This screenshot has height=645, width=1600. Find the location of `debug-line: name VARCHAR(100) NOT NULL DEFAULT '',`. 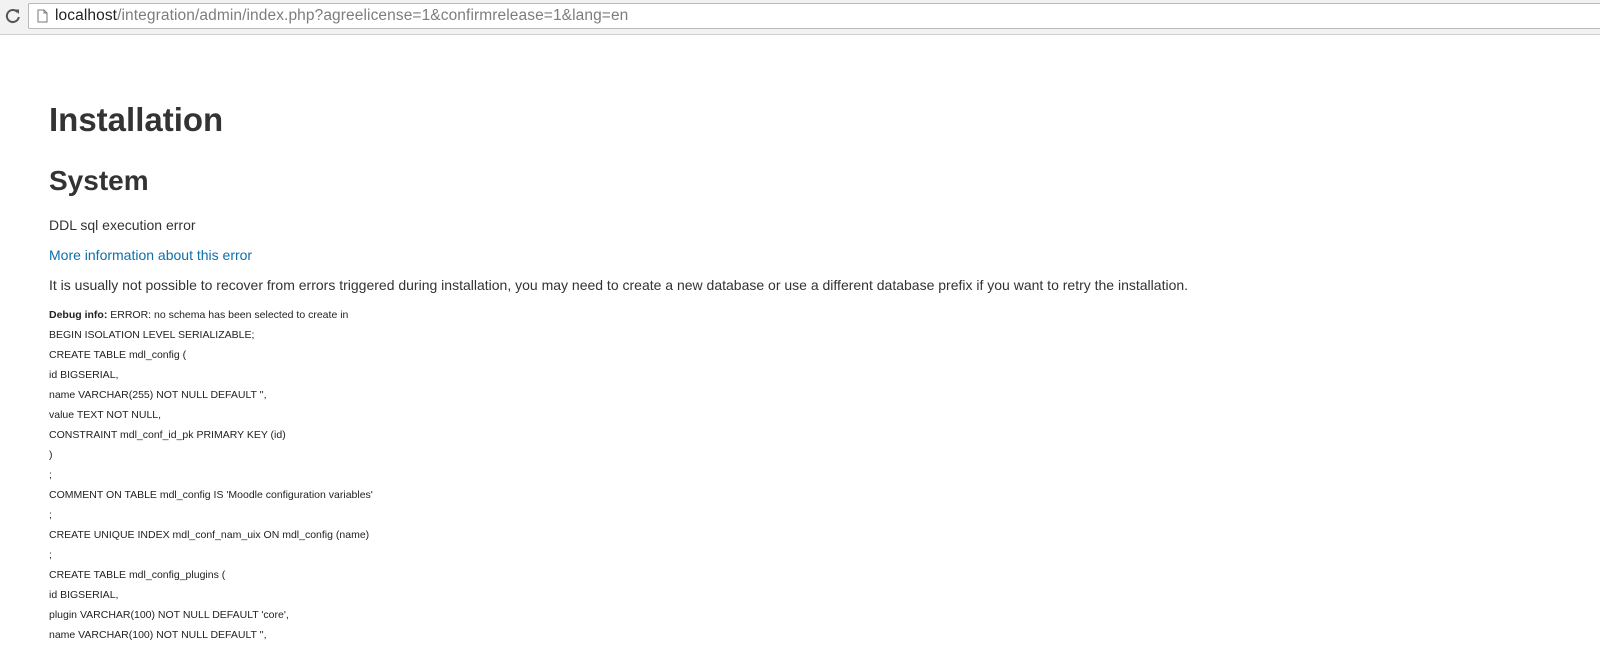

debug-line: name VARCHAR(100) NOT NULL DEFAULT '', is located at coordinates (158, 635).